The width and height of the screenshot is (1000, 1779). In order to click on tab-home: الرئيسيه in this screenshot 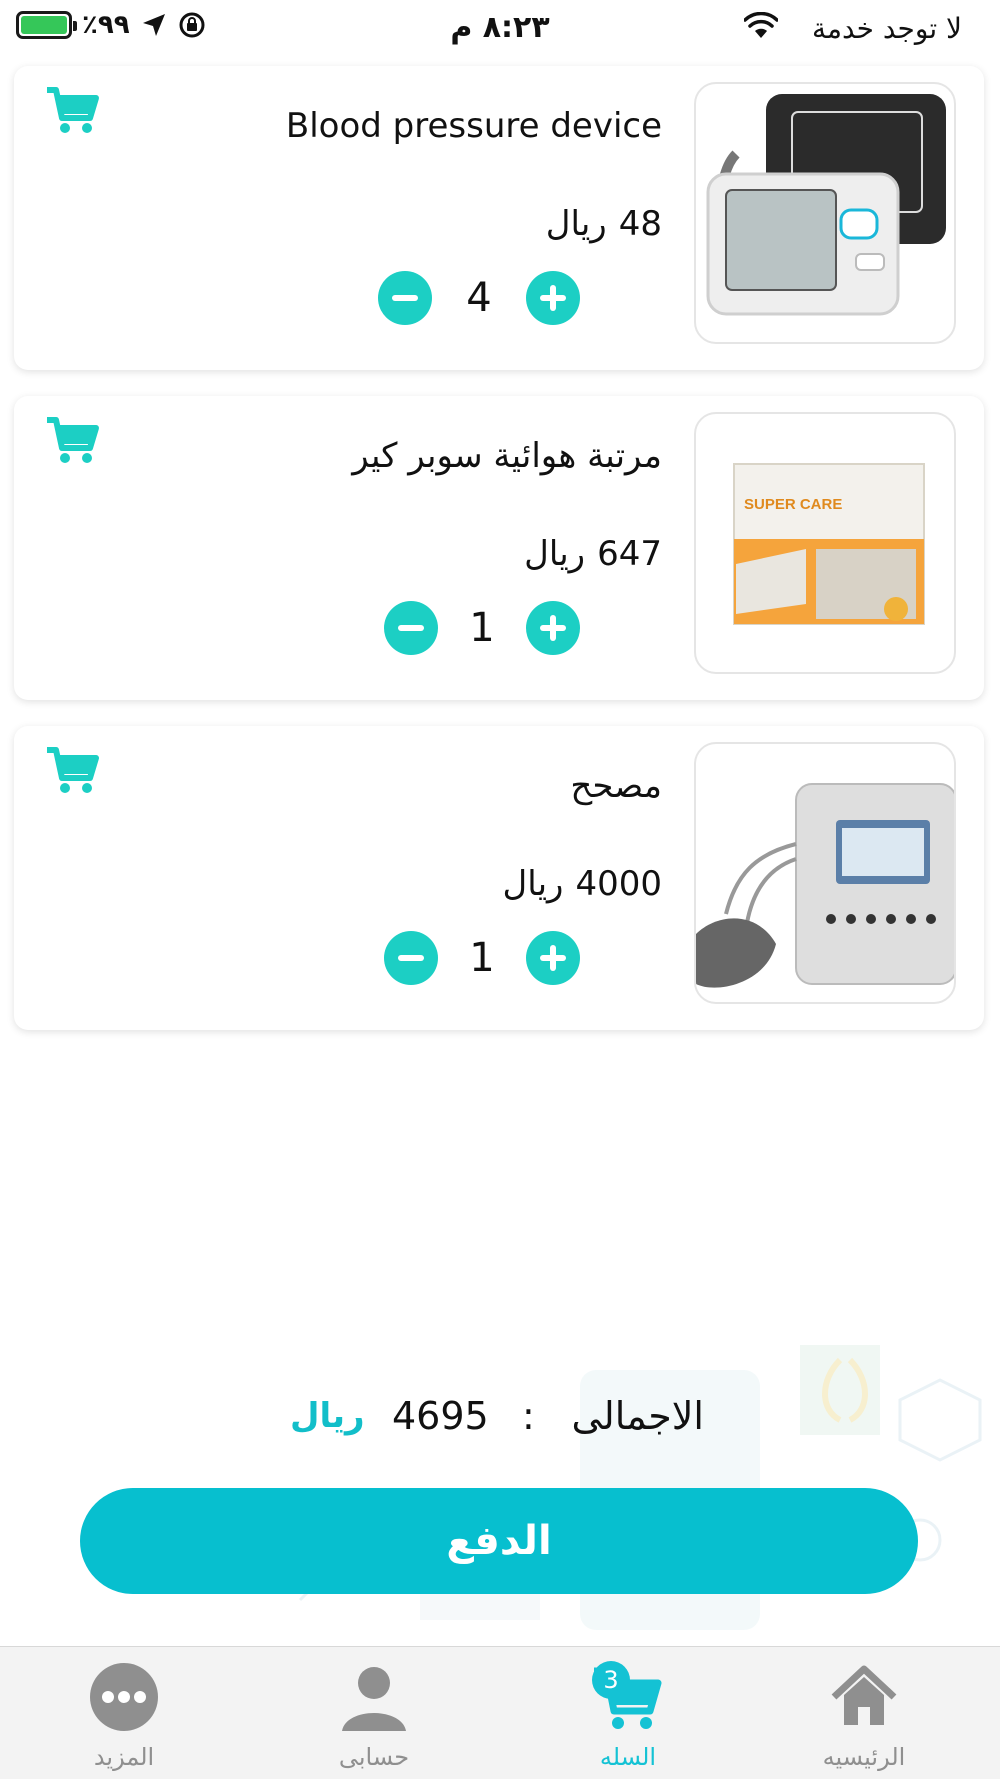, I will do `click(864, 1716)`.